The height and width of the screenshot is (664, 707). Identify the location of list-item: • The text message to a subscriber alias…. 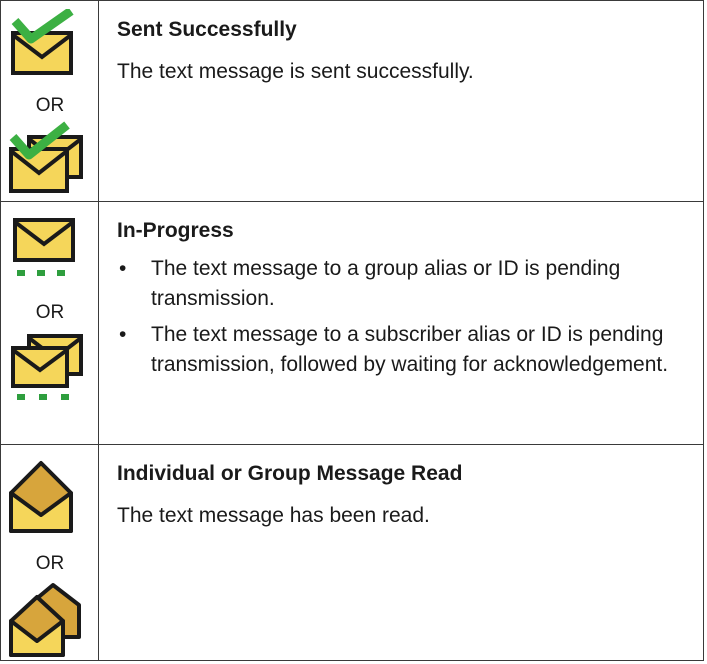
(404, 350).